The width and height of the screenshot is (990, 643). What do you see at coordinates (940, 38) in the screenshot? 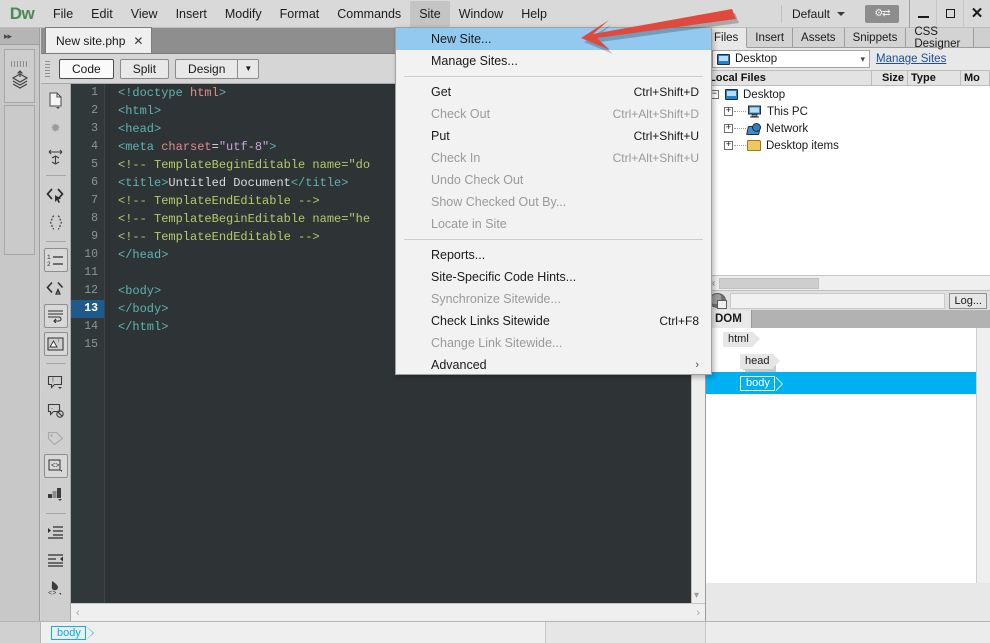
I see `tab-css-designer: CSS Designer` at bounding box center [940, 38].